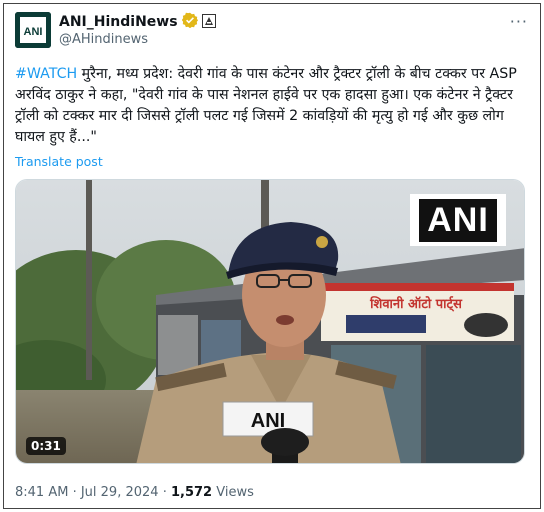 The height and width of the screenshot is (512, 544). I want to click on post-time: 8:41 AM, so click(41, 492).